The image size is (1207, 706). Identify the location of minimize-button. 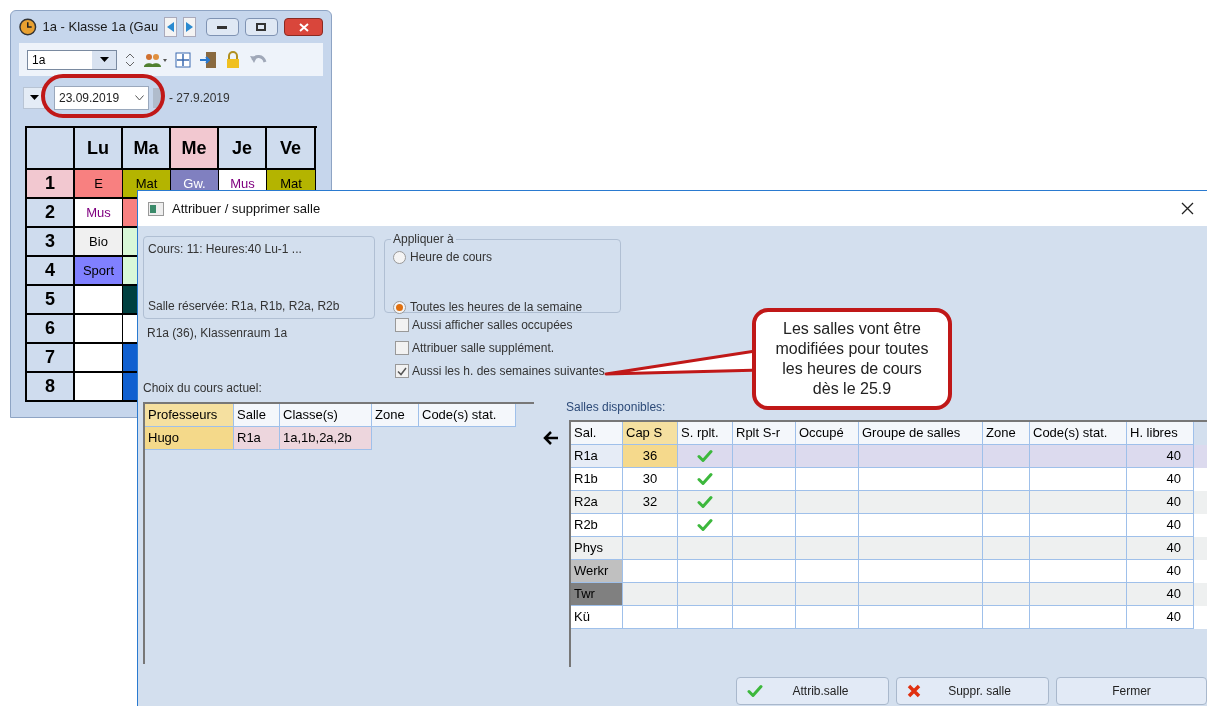
(222, 27).